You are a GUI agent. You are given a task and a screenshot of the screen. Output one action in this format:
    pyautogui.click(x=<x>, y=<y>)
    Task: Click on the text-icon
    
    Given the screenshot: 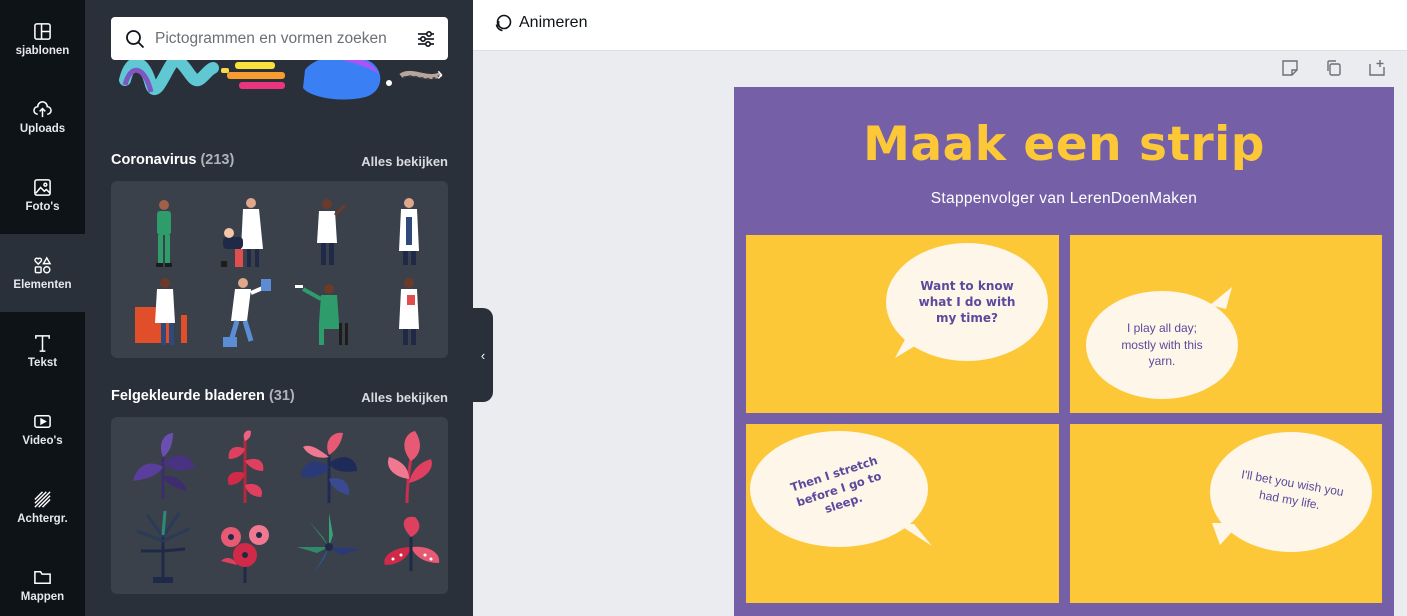 What is the action you would take?
    pyautogui.click(x=42, y=343)
    